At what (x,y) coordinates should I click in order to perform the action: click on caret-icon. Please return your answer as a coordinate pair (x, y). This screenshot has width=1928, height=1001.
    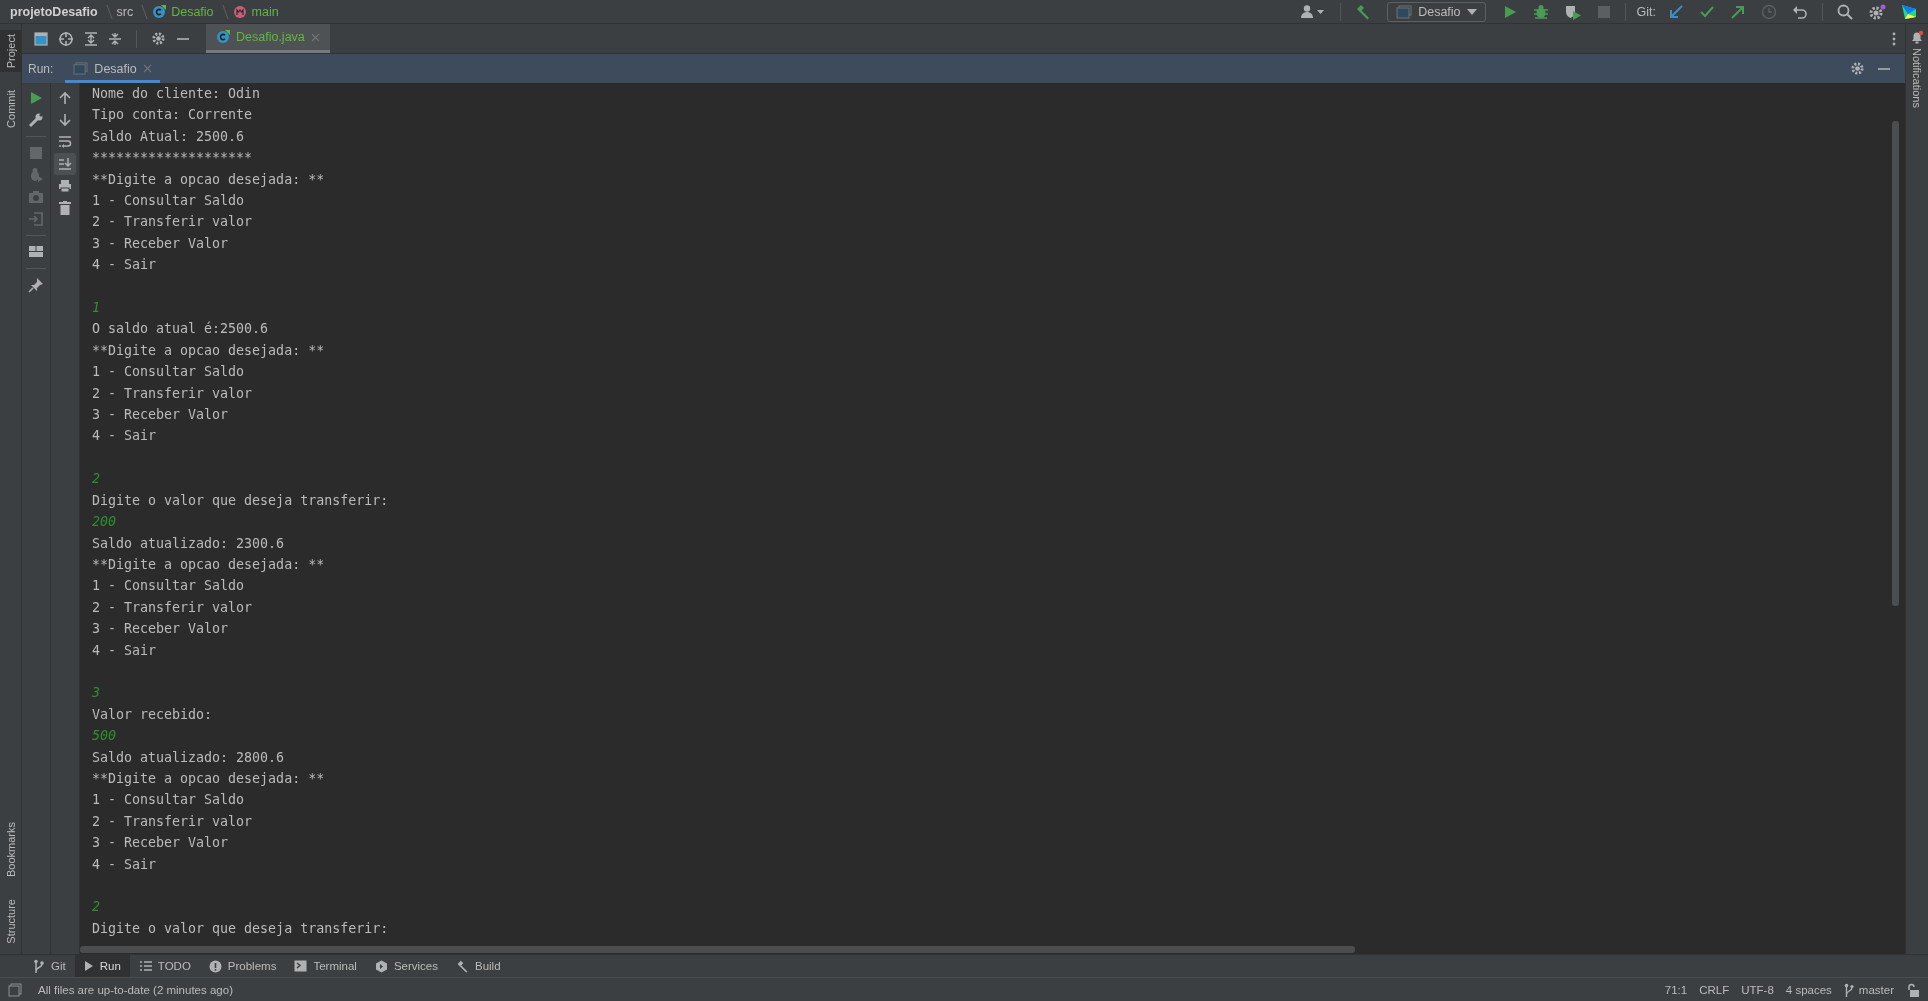
    Looking at the image, I should click on (1471, 11).